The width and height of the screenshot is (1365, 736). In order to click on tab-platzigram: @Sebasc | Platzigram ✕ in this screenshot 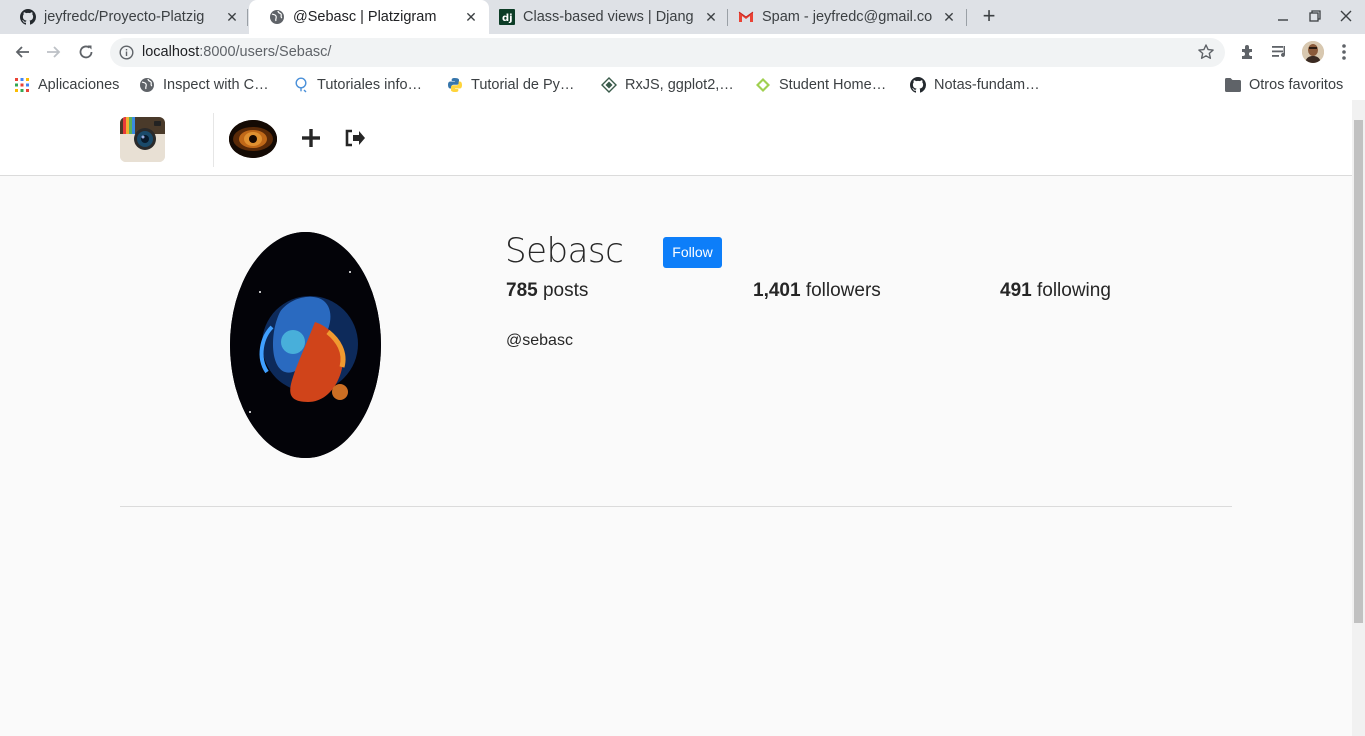, I will do `click(369, 17)`.